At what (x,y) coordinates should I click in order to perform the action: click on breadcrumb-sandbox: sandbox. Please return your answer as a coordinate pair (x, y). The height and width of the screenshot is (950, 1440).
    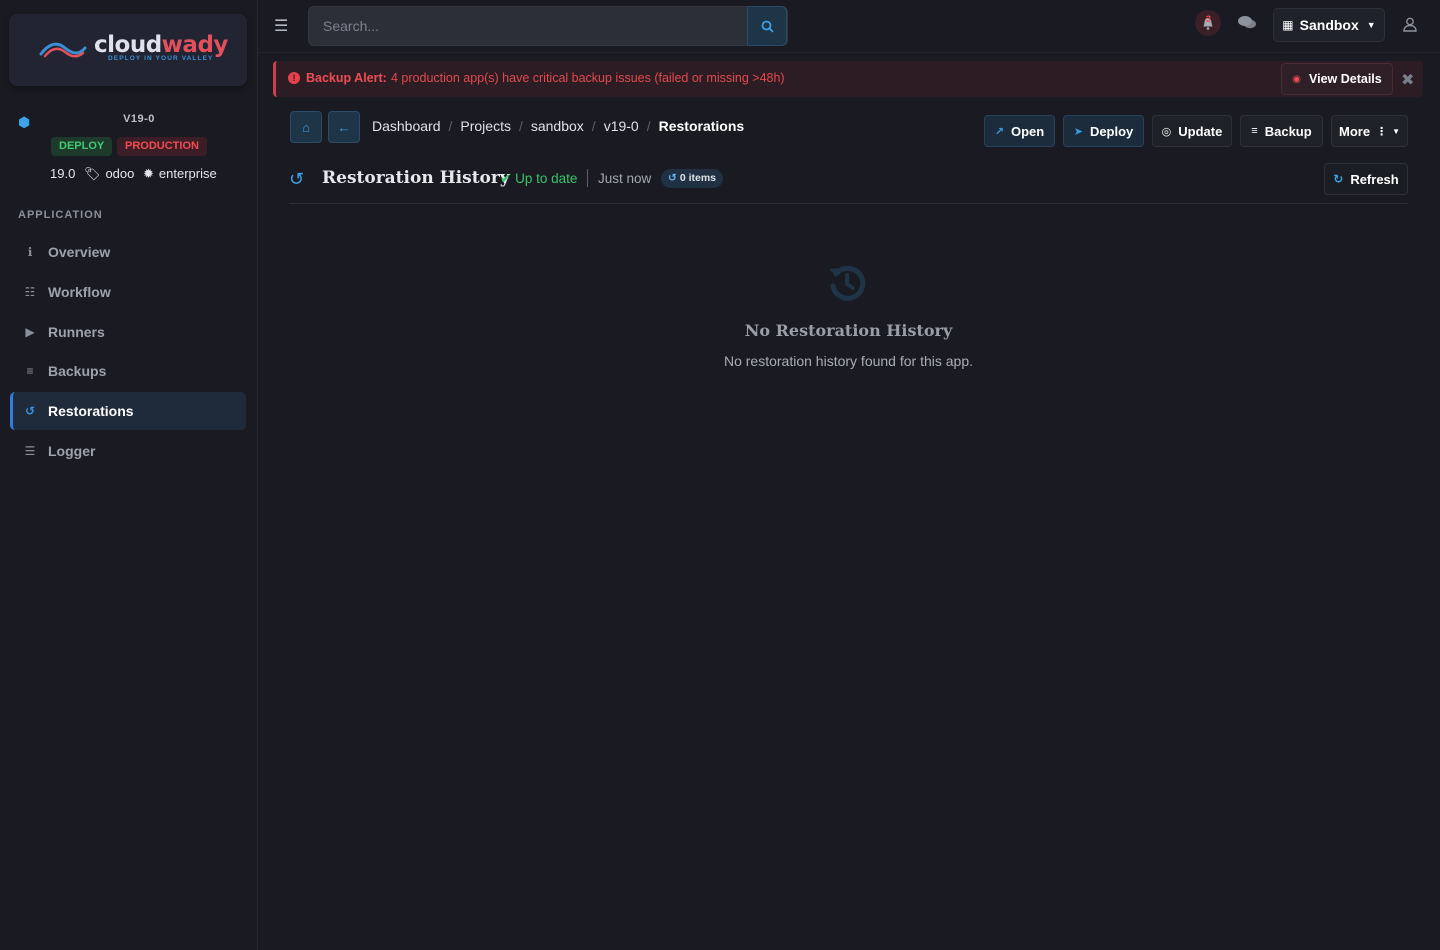
    Looking at the image, I should click on (557, 126).